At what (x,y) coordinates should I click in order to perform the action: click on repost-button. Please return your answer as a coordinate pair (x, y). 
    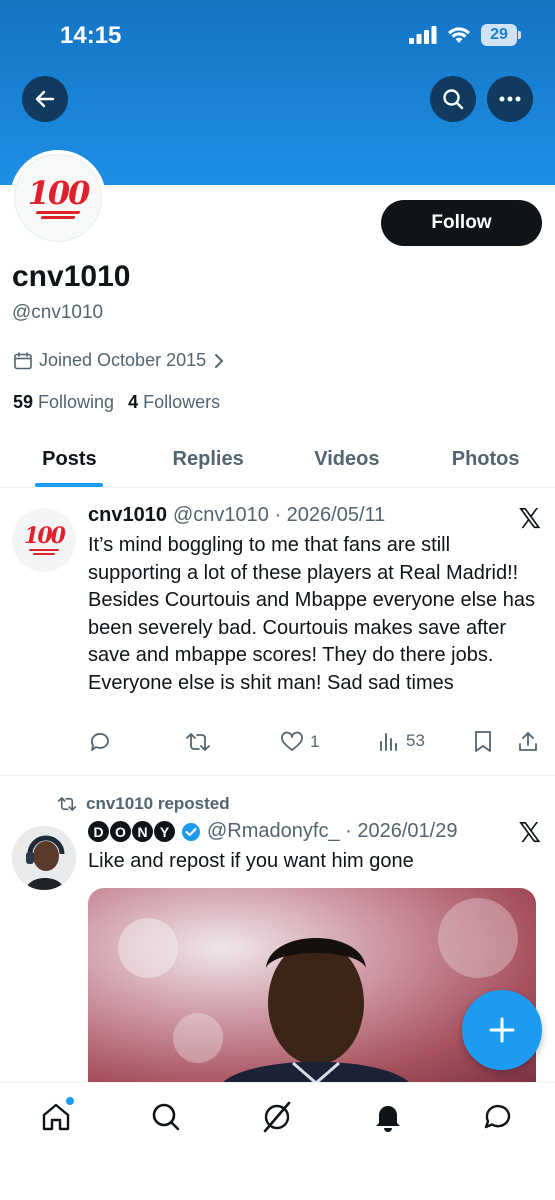
    Looking at the image, I should click on (198, 742).